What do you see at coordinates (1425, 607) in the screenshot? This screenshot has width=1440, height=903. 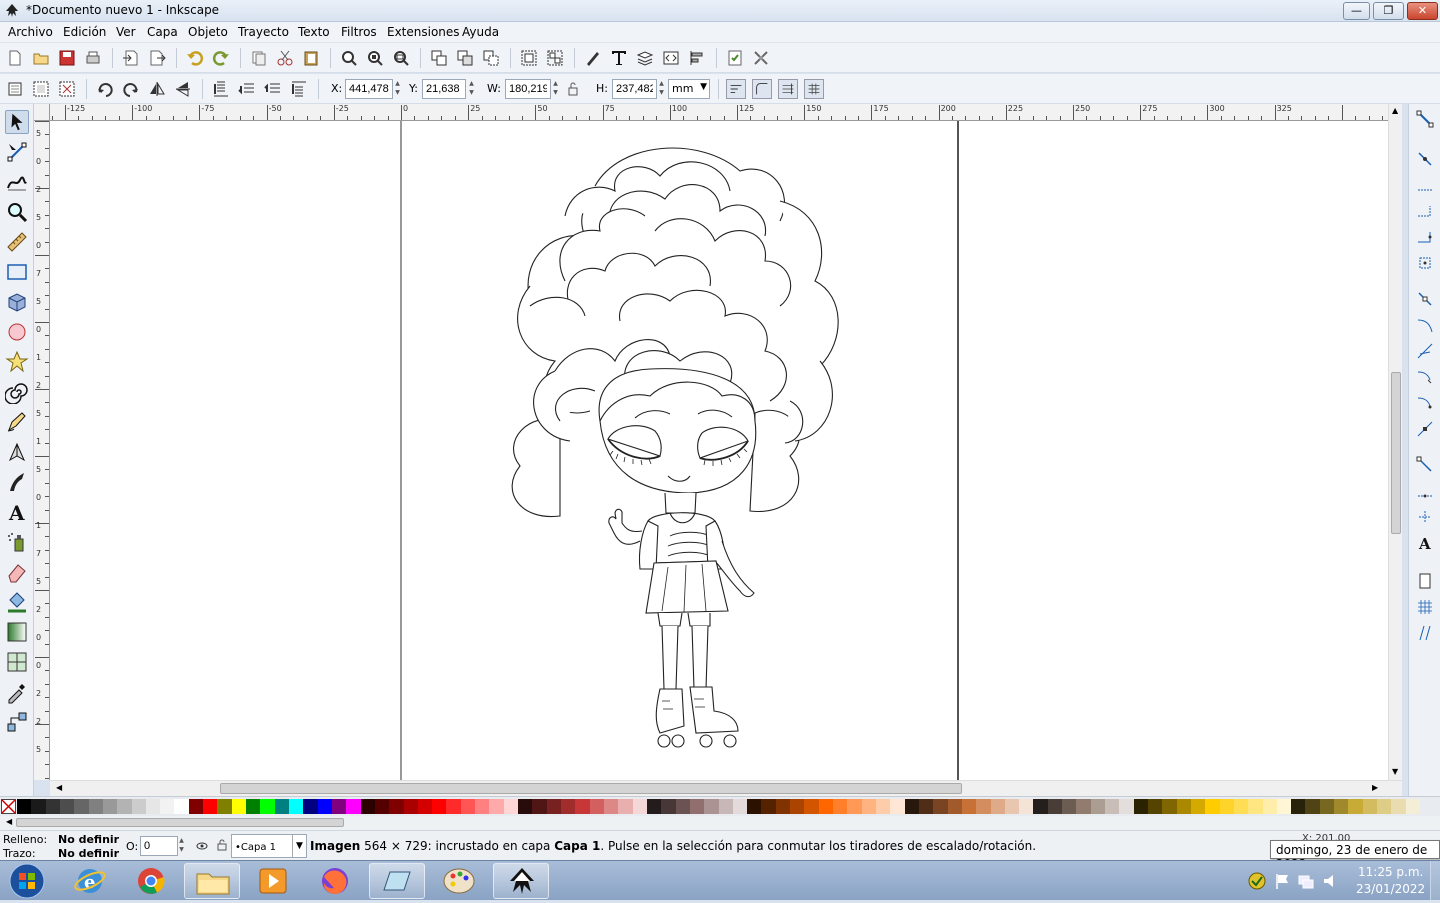 I see `snap-grids-icon` at bounding box center [1425, 607].